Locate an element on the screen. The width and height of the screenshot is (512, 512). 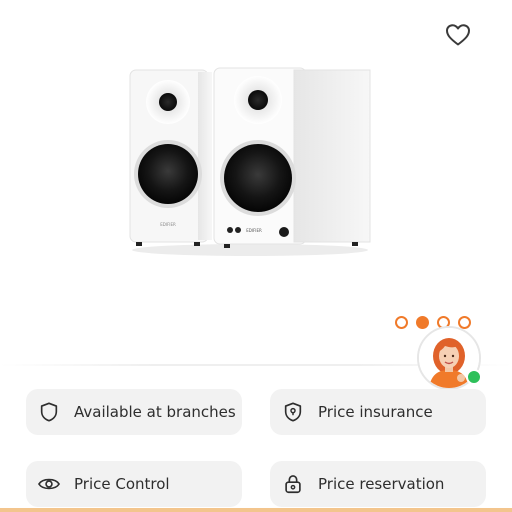
favorite-button is located at coordinates (458, 35).